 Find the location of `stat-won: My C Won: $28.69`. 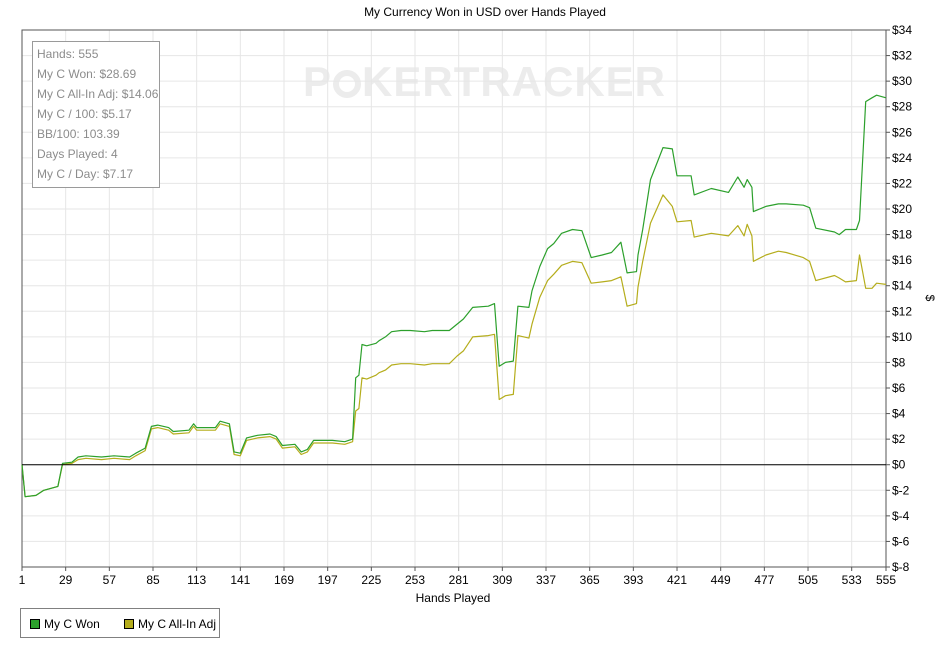

stat-won: My C Won: $28.69 is located at coordinates (87, 74).